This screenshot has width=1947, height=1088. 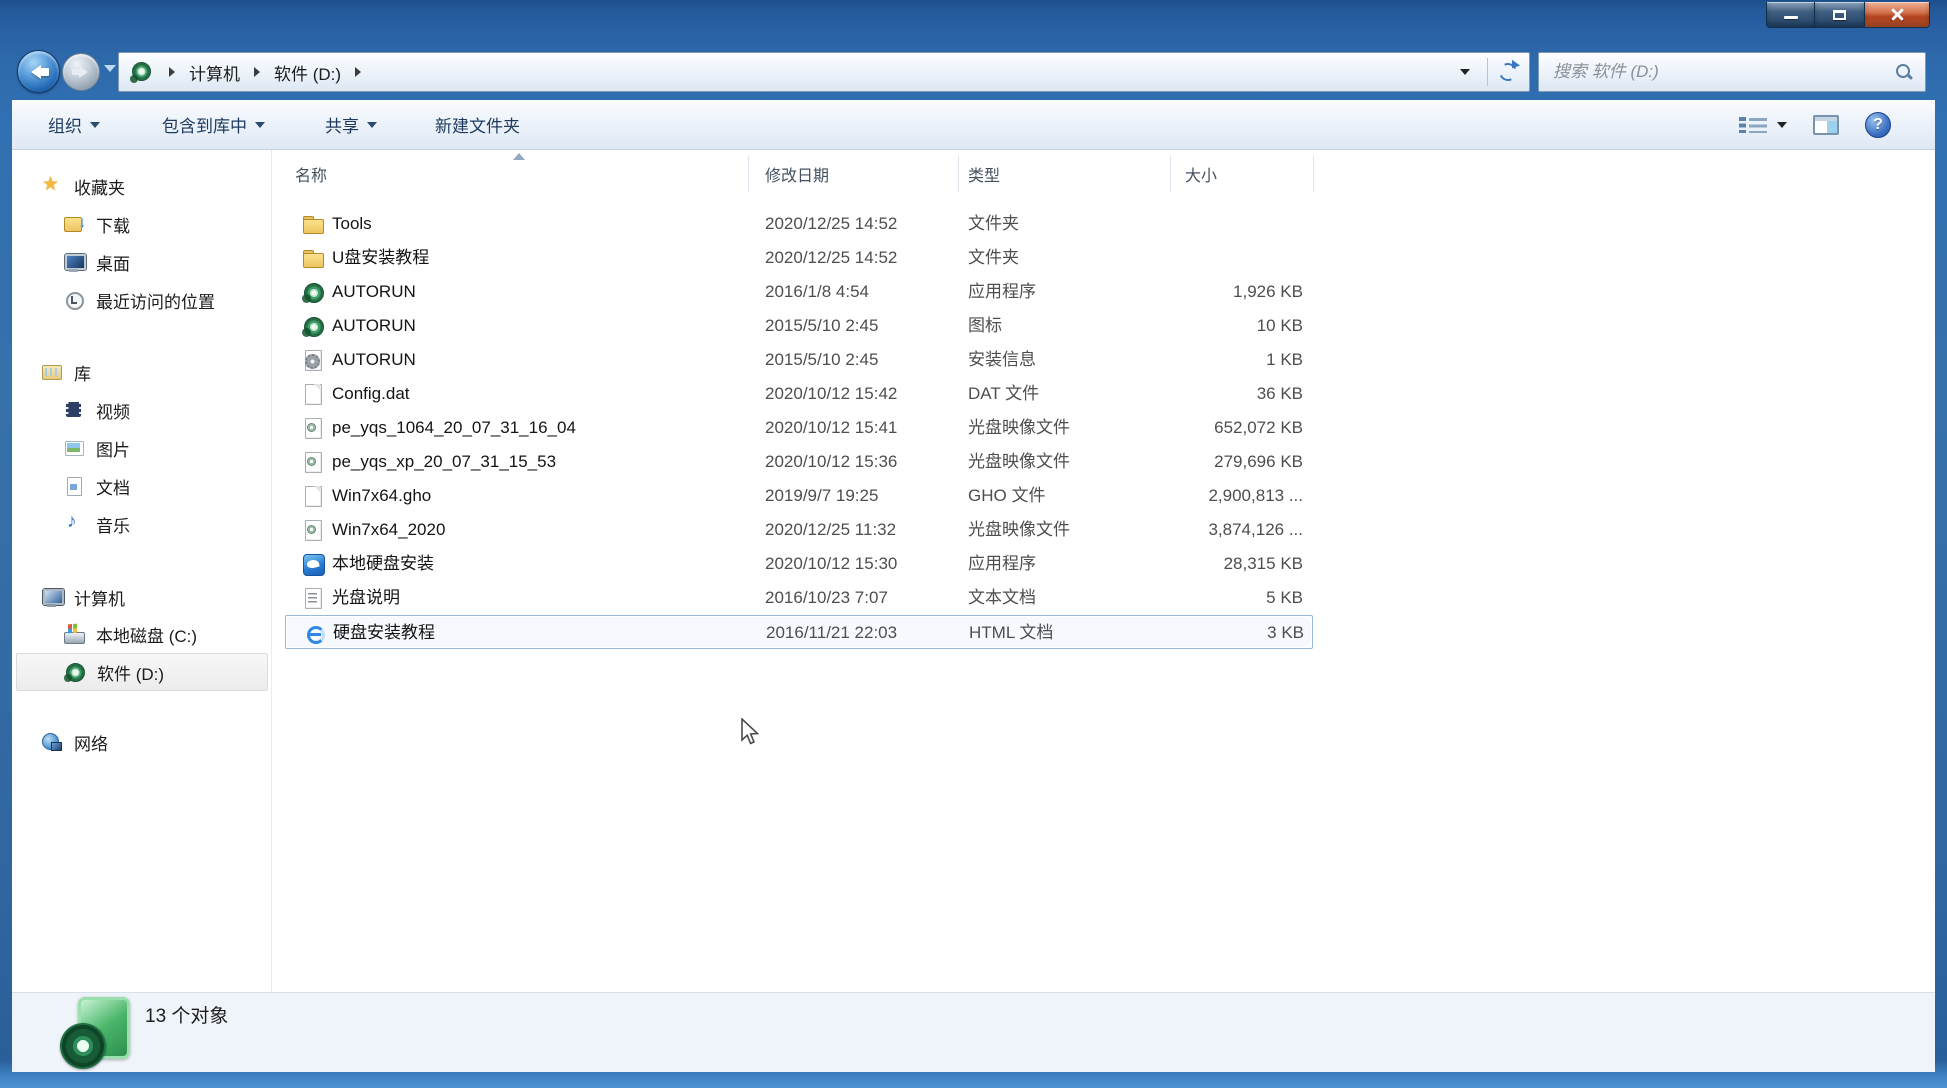 What do you see at coordinates (1019, 529) in the screenshot?
I see `file-type: 光盘映像文件` at bounding box center [1019, 529].